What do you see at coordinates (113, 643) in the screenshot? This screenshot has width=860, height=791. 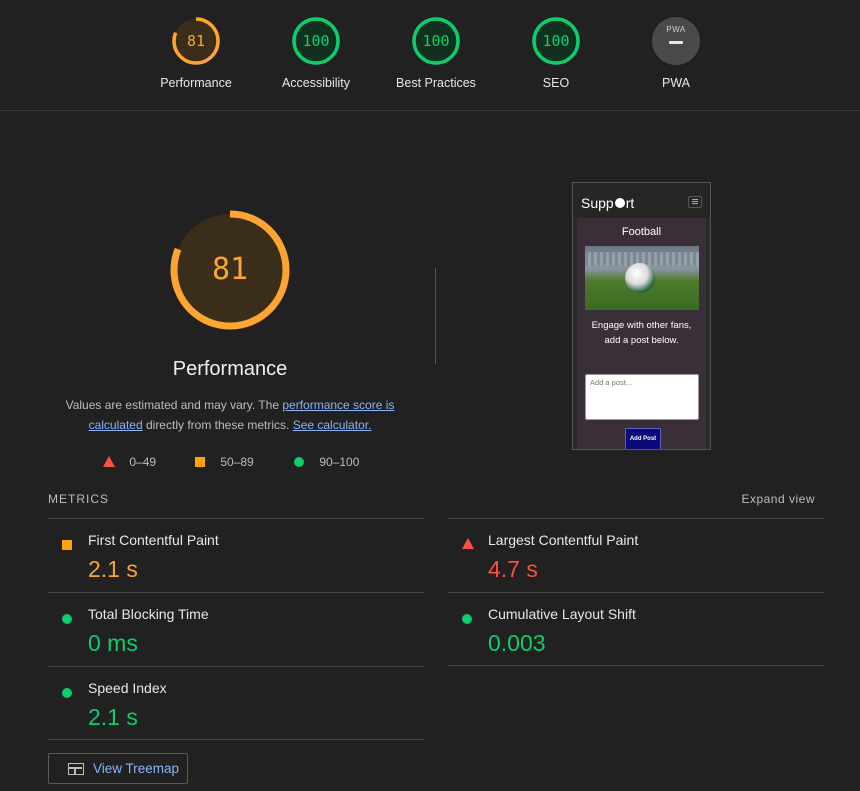 I see `metric-value: 0 ms` at bounding box center [113, 643].